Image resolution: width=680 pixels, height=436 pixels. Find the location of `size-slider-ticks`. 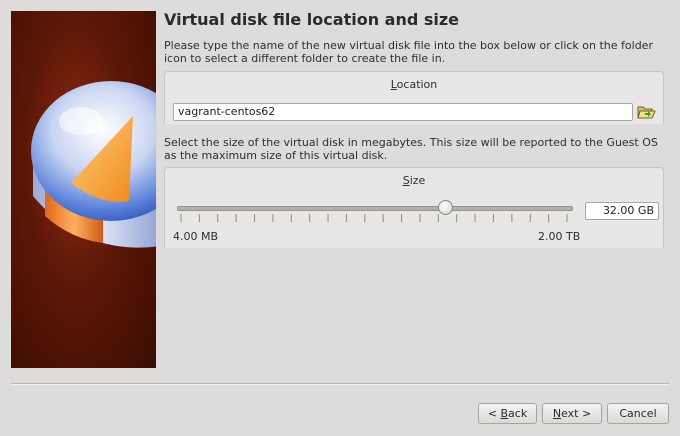

size-slider-ticks is located at coordinates (374, 218).